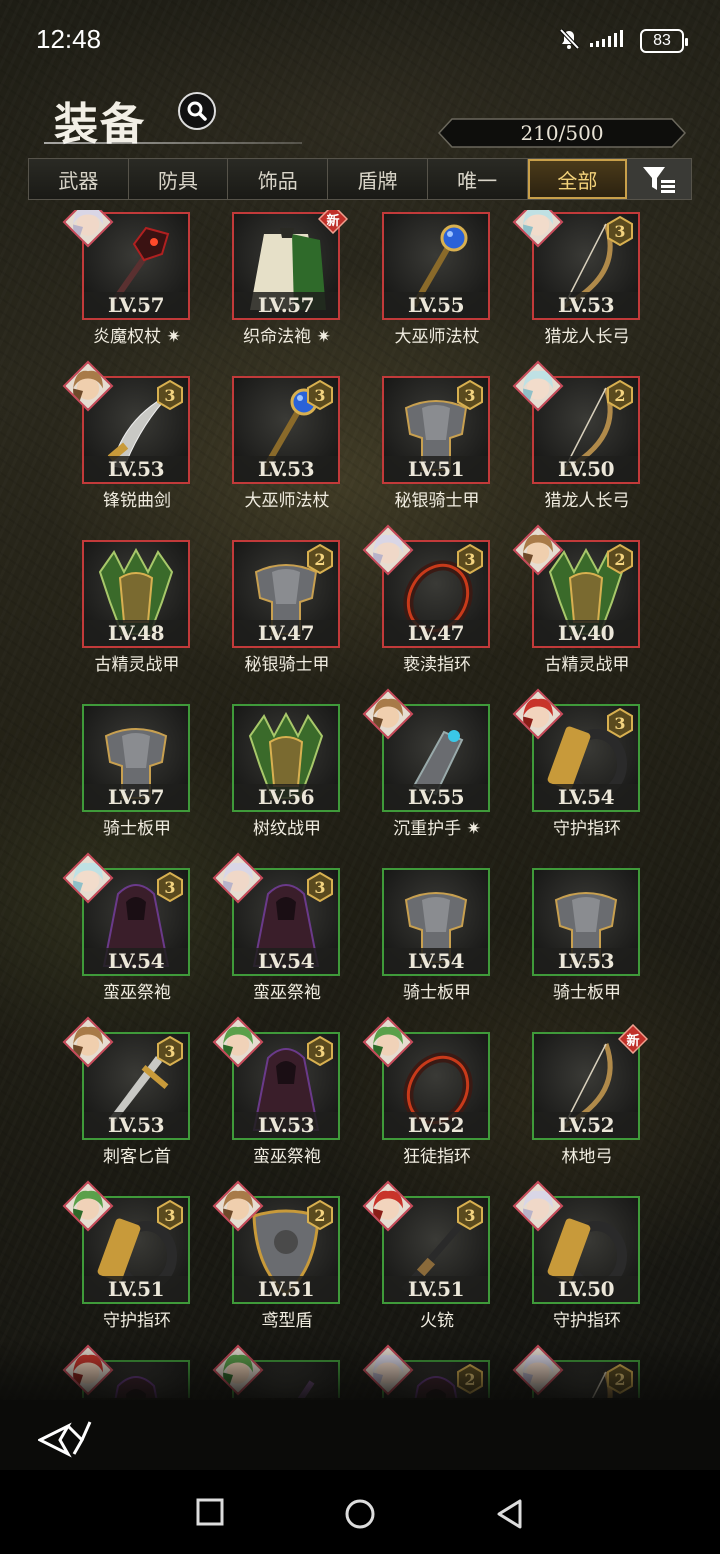  What do you see at coordinates (286, 758) in the screenshot?
I see `item-card: LV.56` at bounding box center [286, 758].